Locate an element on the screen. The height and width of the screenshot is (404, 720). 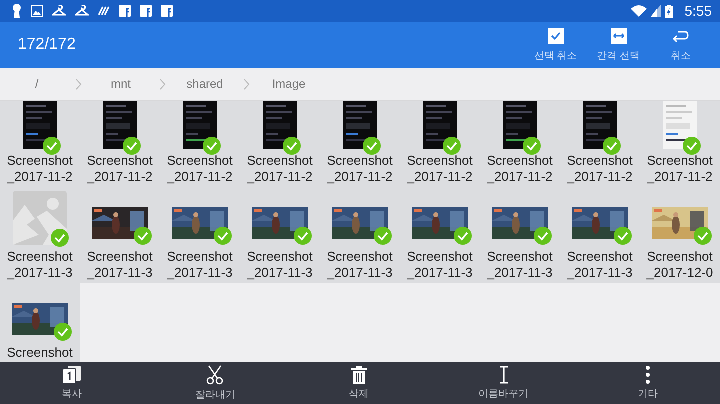
image-icon is located at coordinates (37, 11).